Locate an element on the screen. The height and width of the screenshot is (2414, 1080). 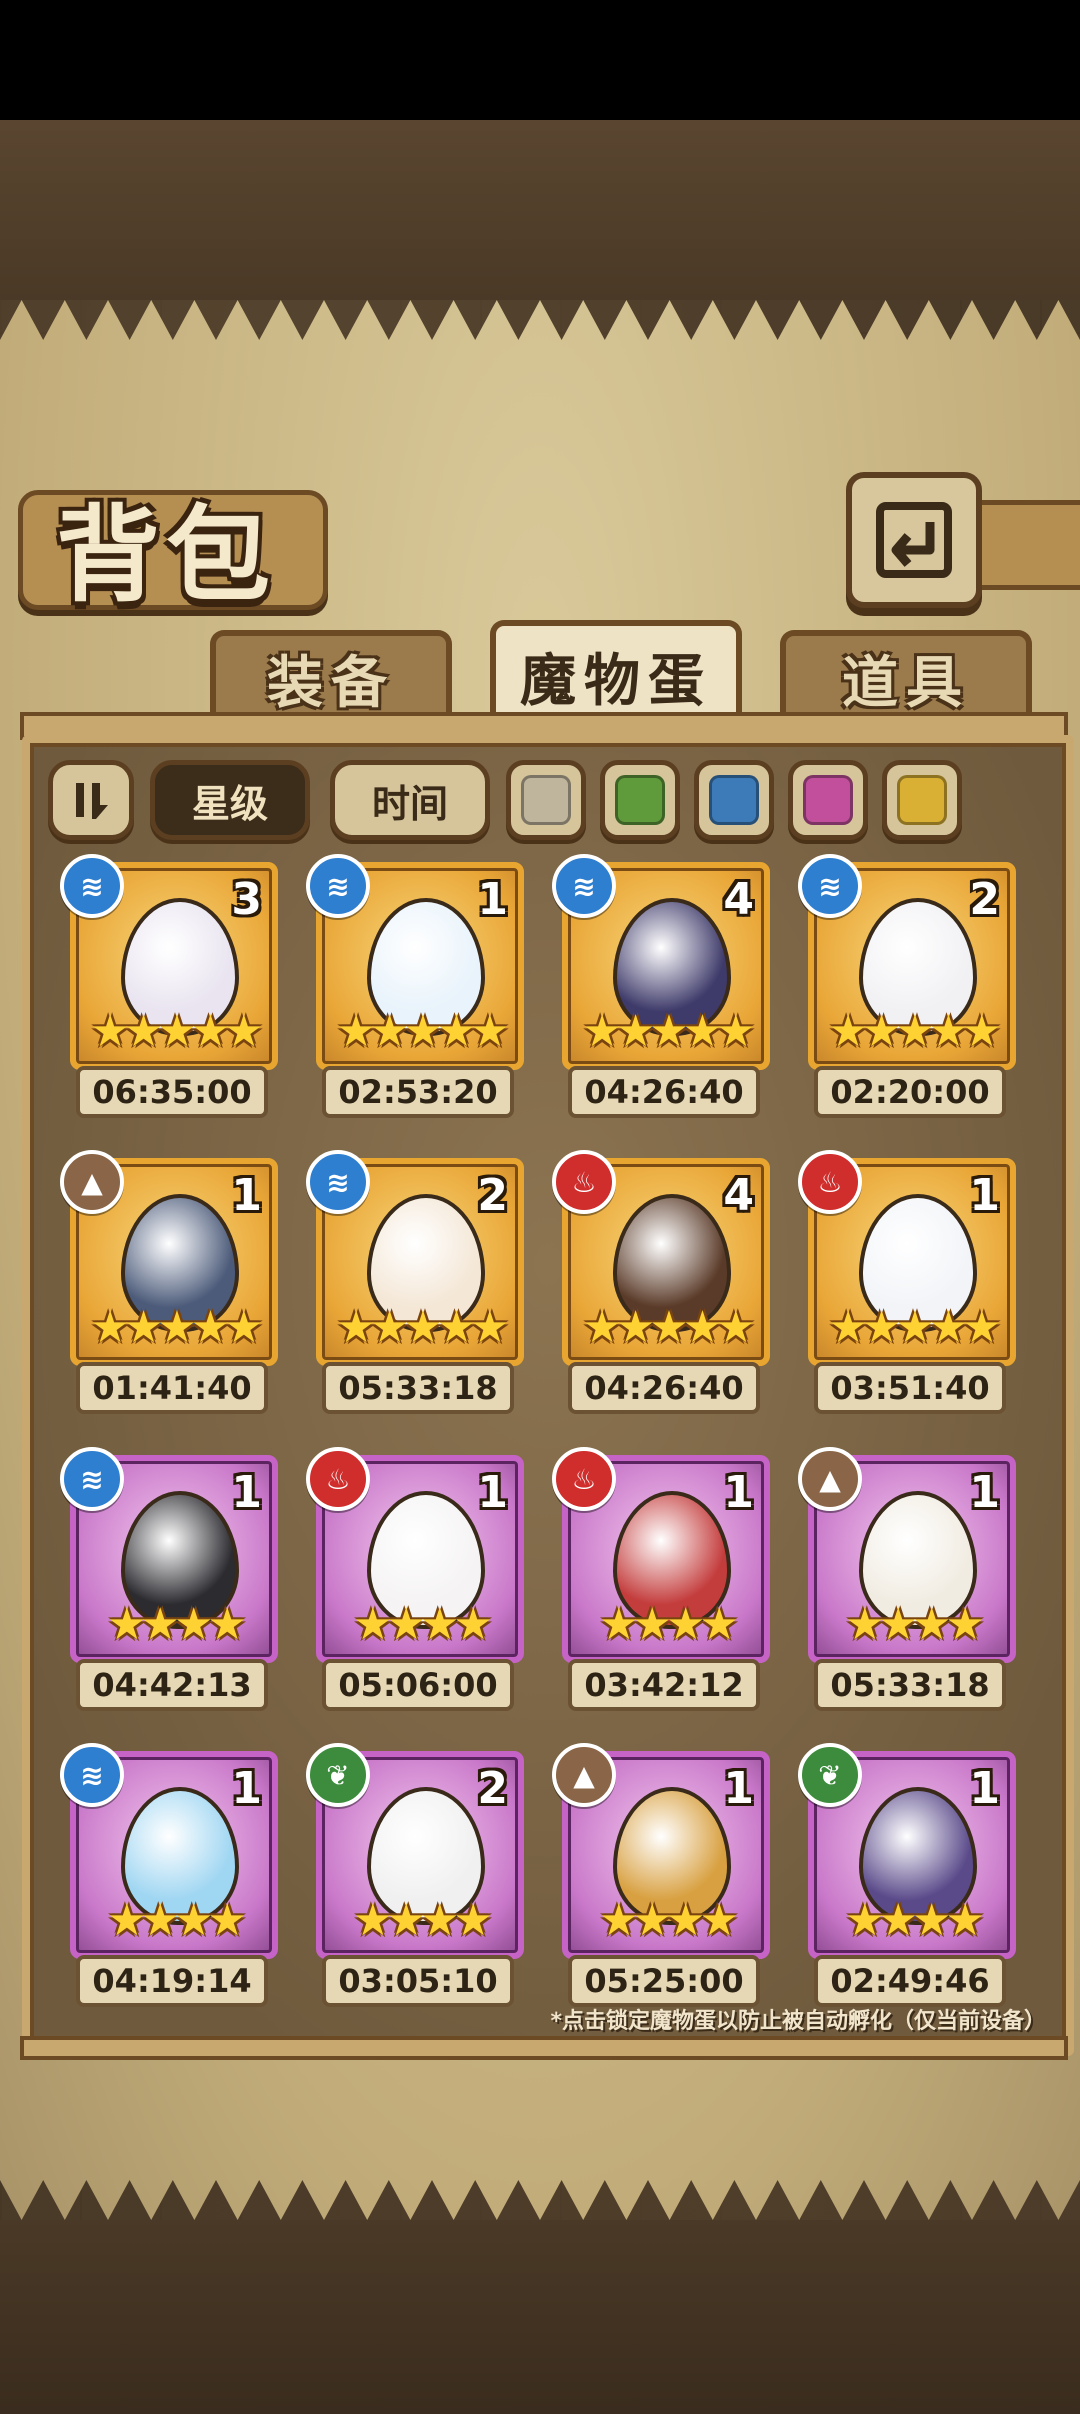
hatch-timer: 01:41:40 is located at coordinates (172, 1388).